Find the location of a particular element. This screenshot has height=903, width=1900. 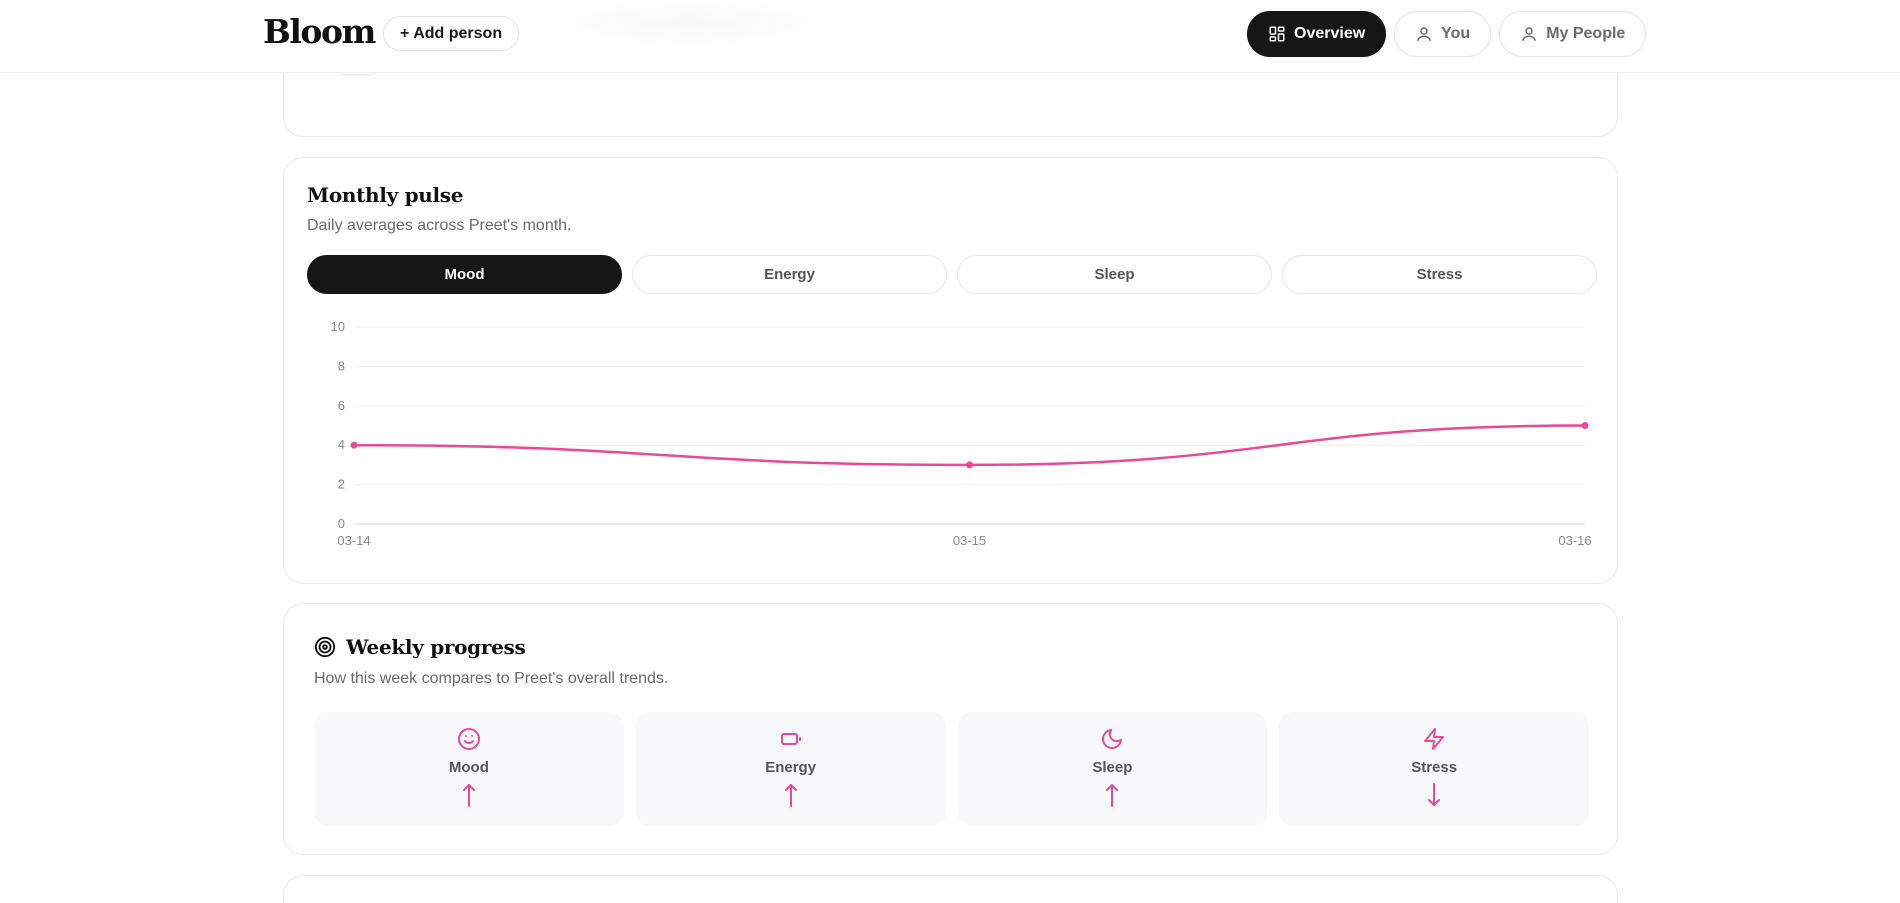

tile-sleep-label: Sleep is located at coordinates (1112, 767).